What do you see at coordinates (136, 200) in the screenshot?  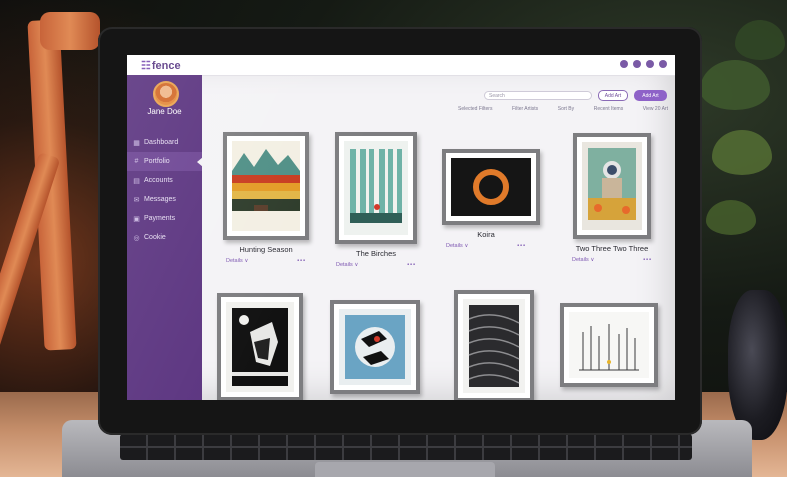 I see `messages-icon: ✉` at bounding box center [136, 200].